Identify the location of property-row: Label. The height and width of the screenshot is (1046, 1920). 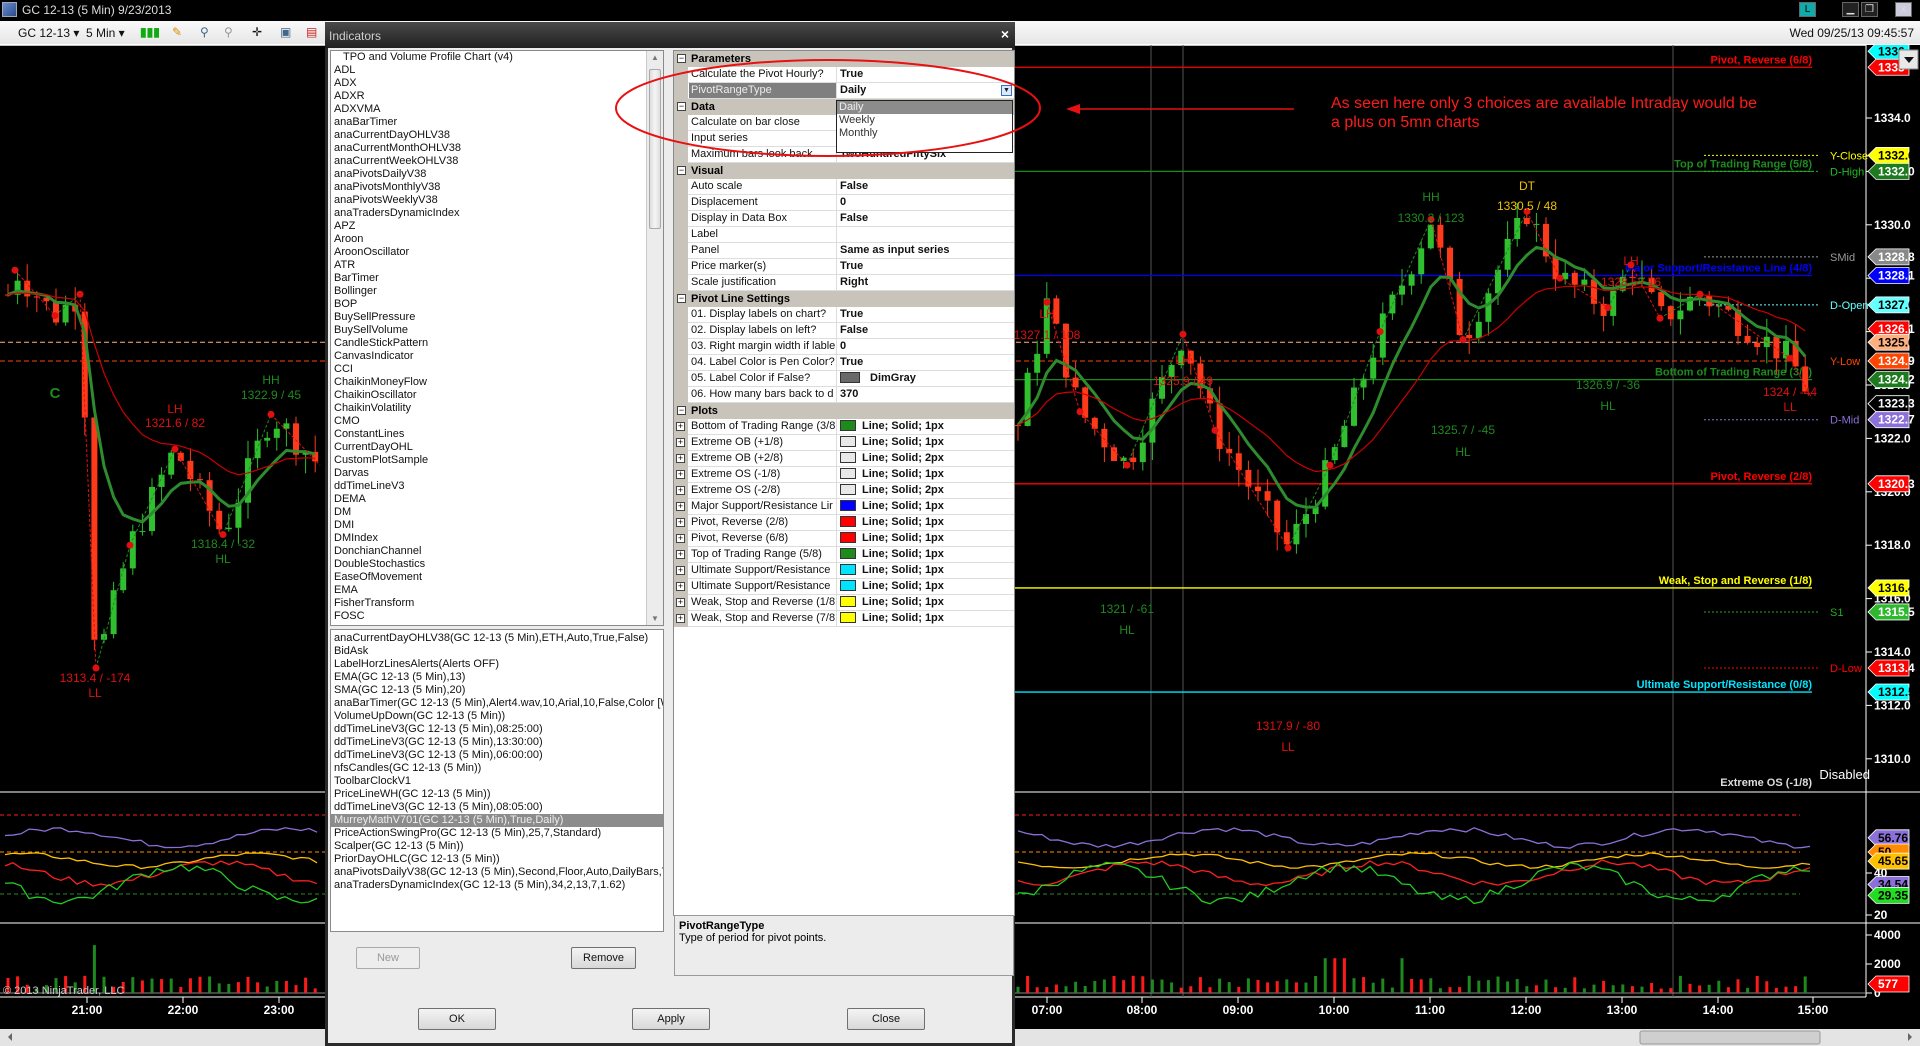
(844, 235).